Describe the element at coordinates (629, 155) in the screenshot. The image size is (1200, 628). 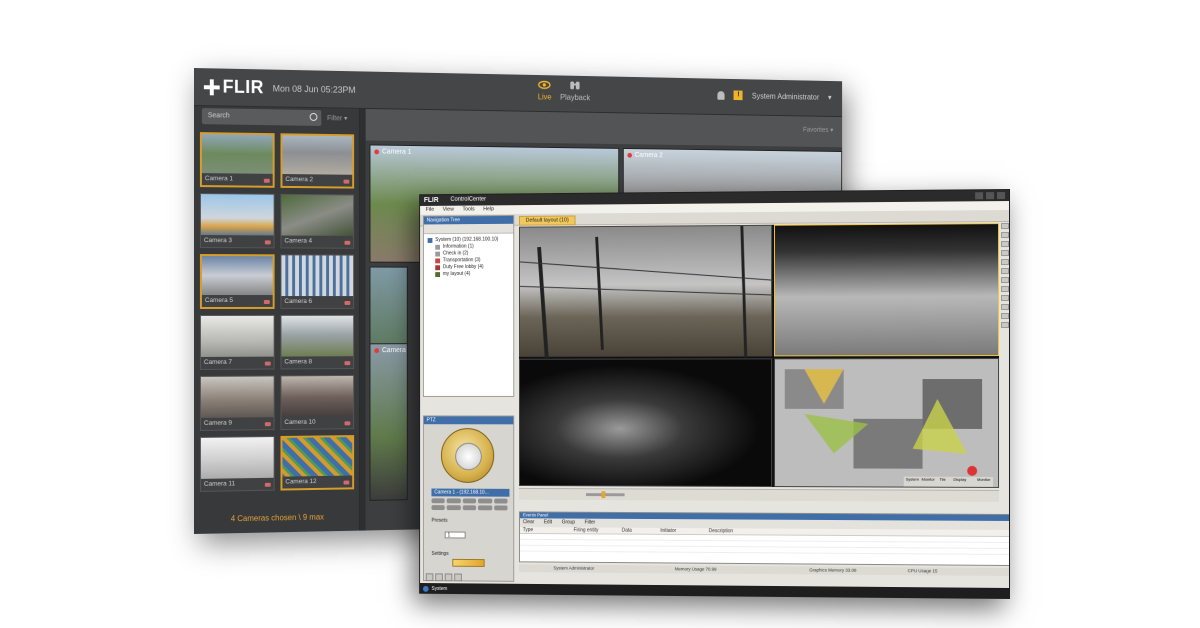
I see `recording-icon` at that location.